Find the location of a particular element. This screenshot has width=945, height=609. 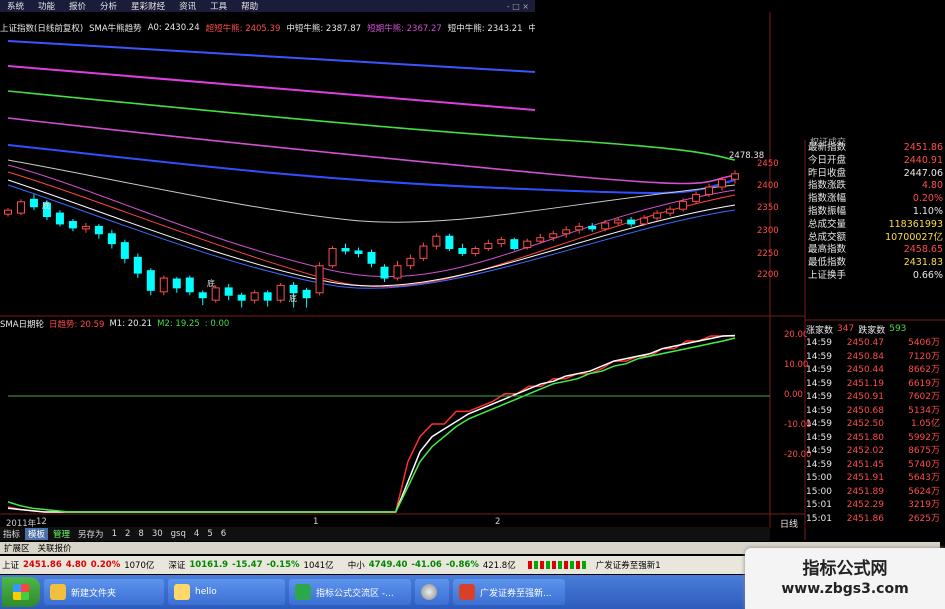

tab-3: 另存为 is located at coordinates (91, 534).